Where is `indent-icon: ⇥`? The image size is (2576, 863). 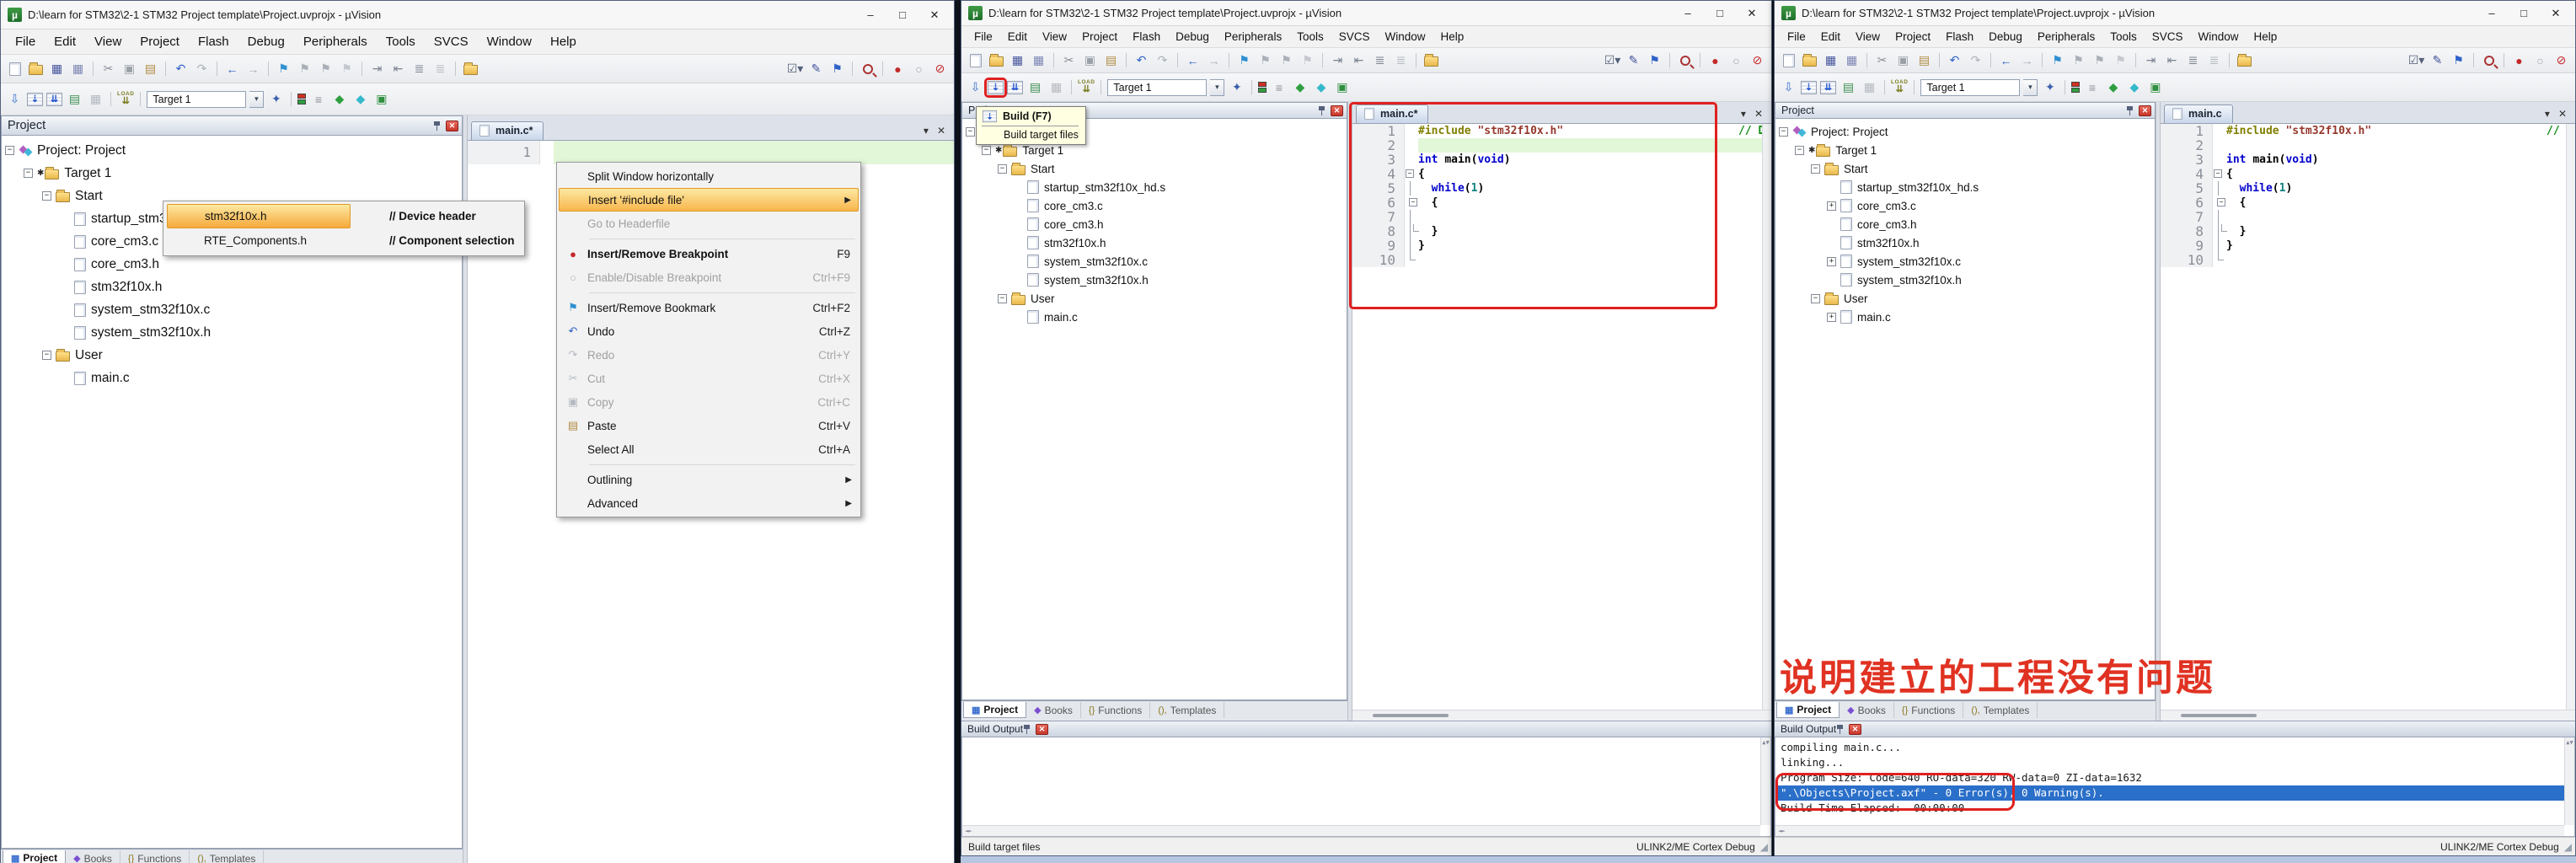
indent-icon: ⇥ is located at coordinates (1338, 60).